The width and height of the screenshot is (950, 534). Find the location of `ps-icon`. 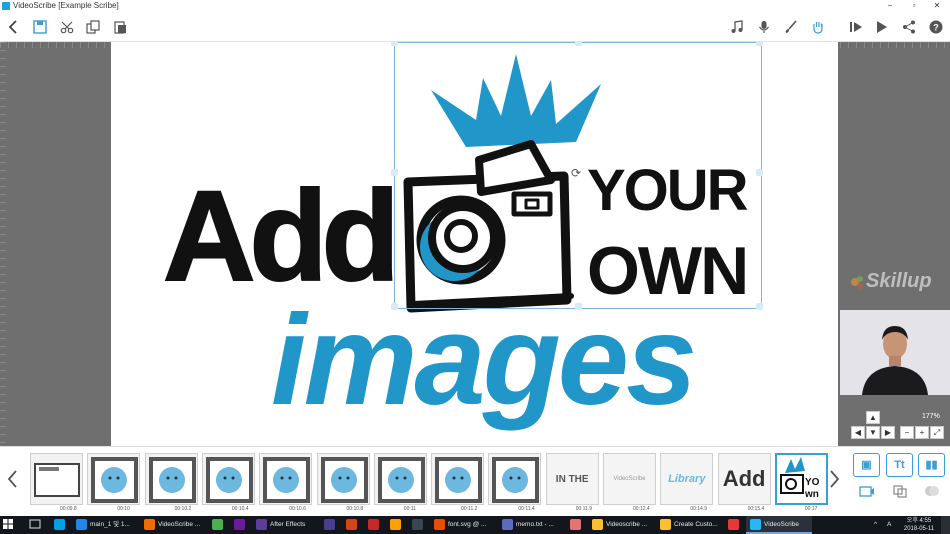

ps-icon is located at coordinates (59, 524).